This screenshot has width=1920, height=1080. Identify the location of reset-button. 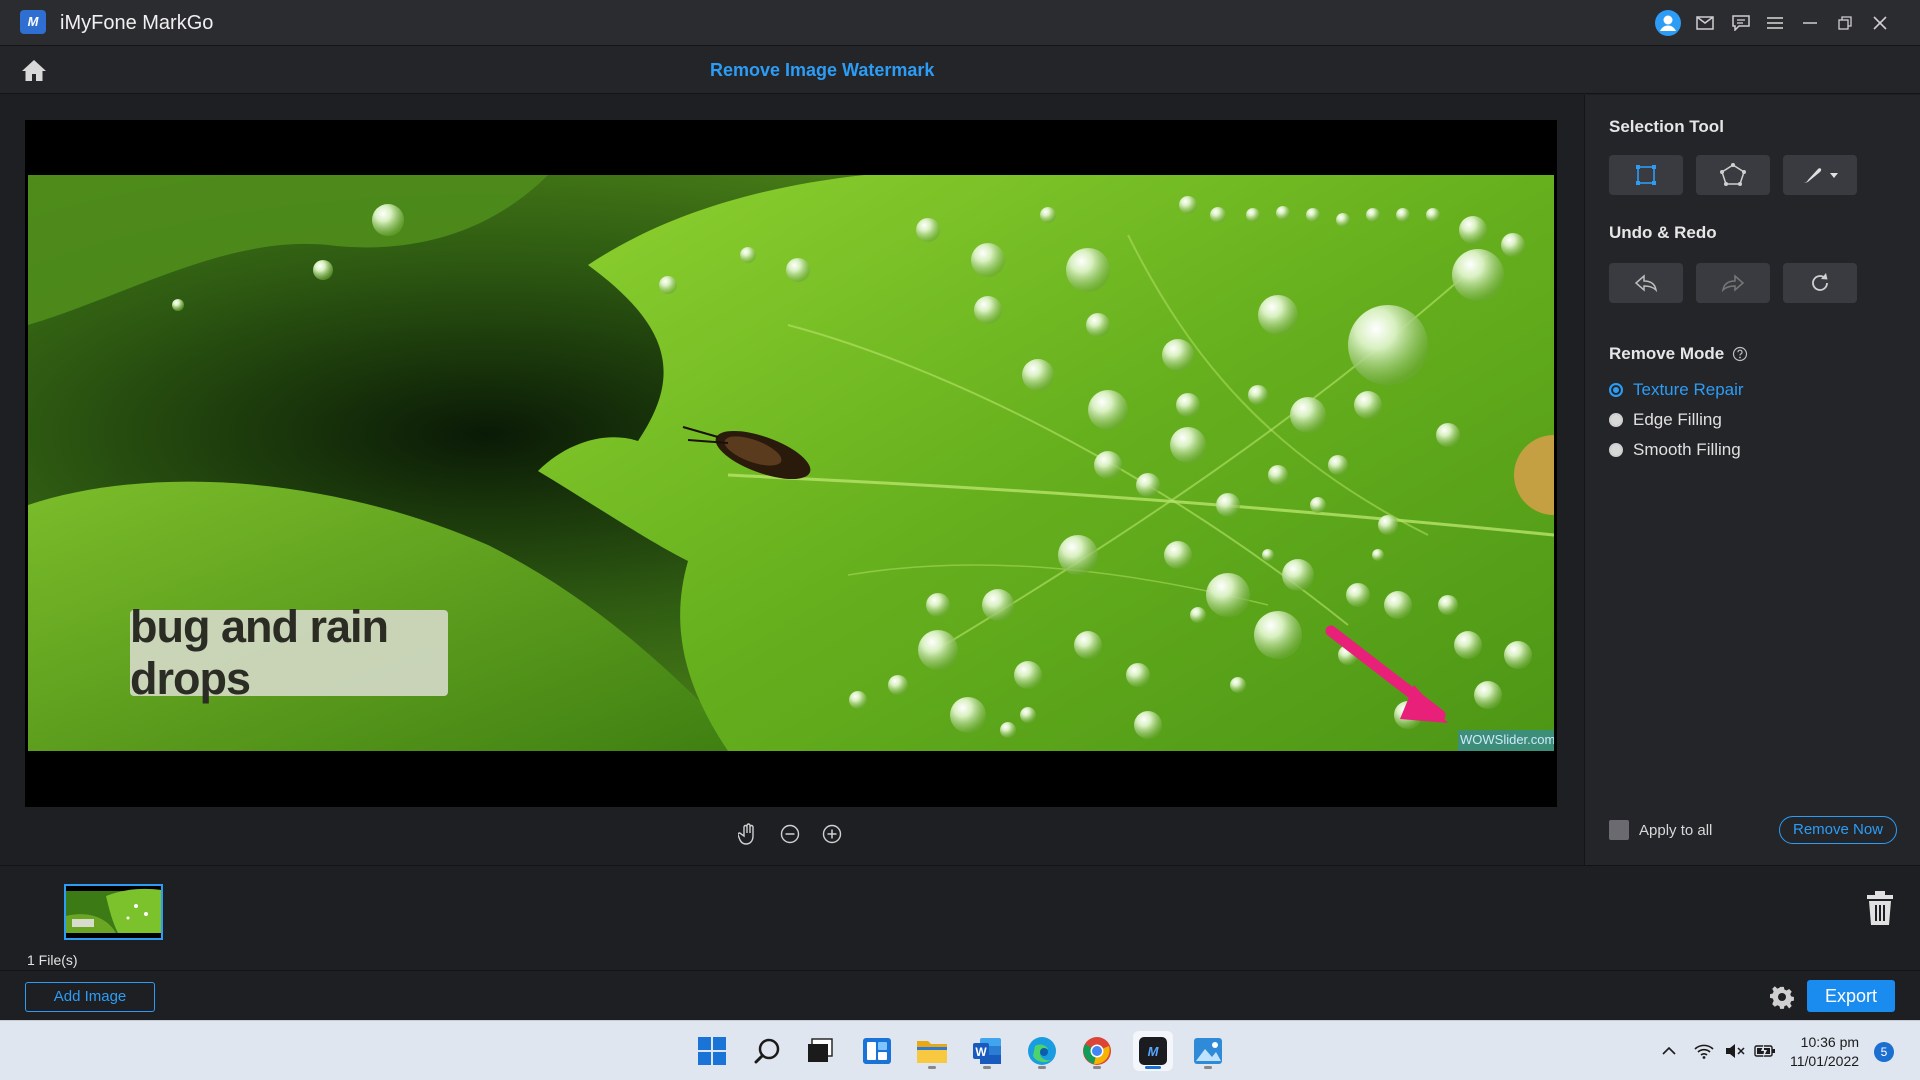
(1820, 283).